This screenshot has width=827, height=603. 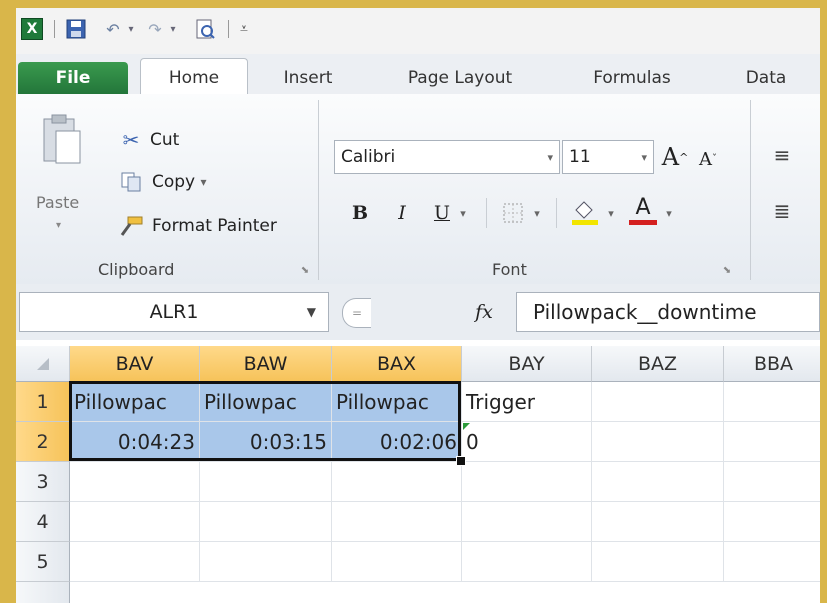 I want to click on cell-bay5, so click(x=527, y=562).